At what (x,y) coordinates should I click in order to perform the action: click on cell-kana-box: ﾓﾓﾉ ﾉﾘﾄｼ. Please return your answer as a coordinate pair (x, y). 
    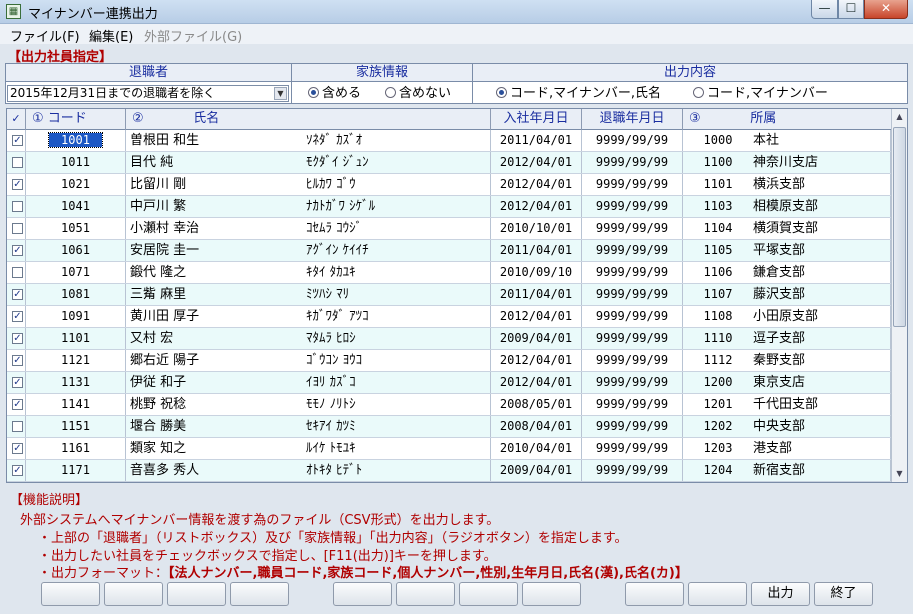
    Looking at the image, I should click on (398, 404).